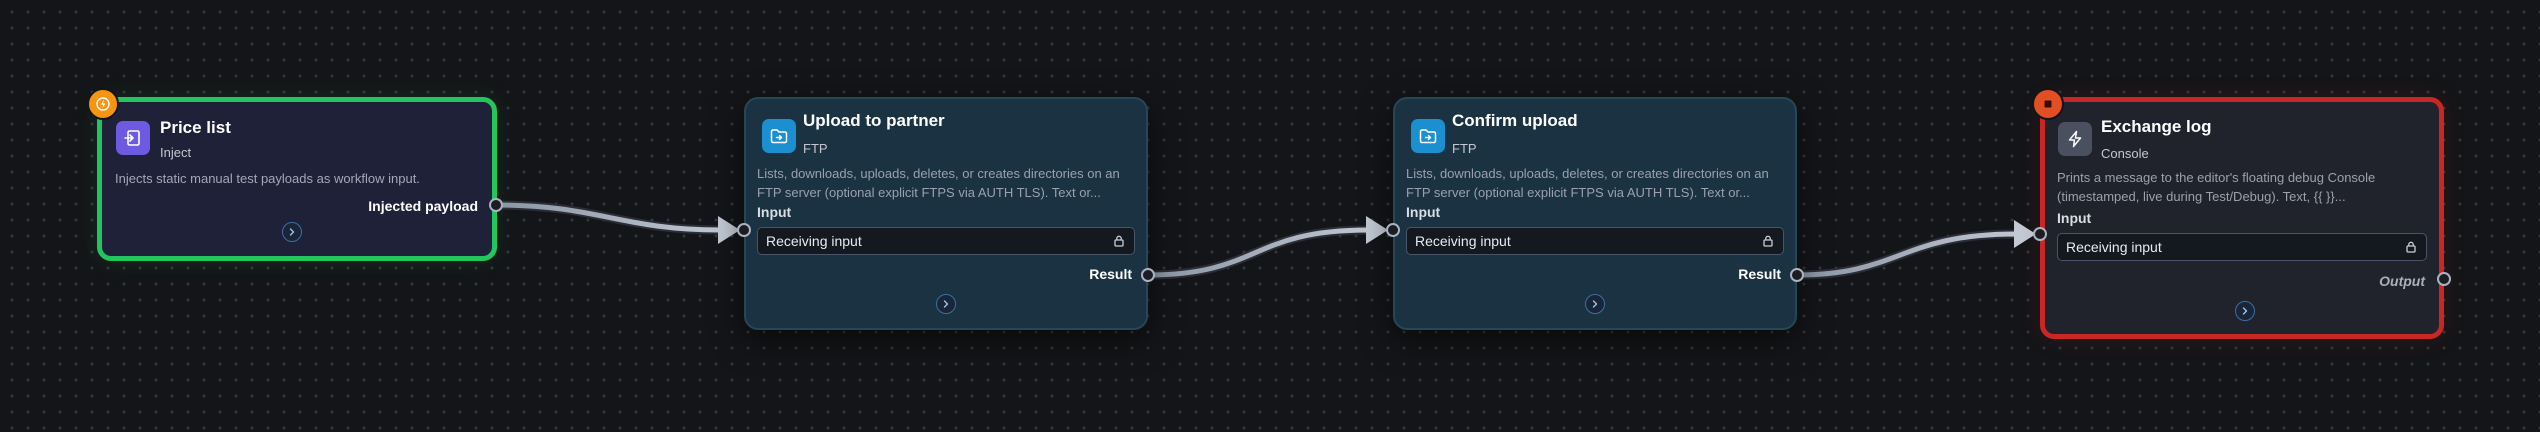  I want to click on trigger-icon, so click(103, 104).